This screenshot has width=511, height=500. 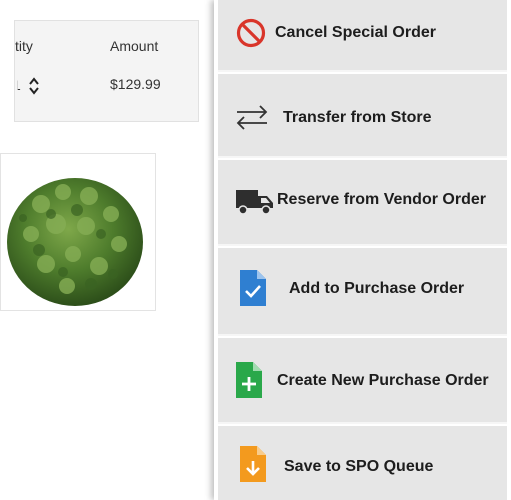 I want to click on quantity-column-header: tity, so click(x=24, y=46).